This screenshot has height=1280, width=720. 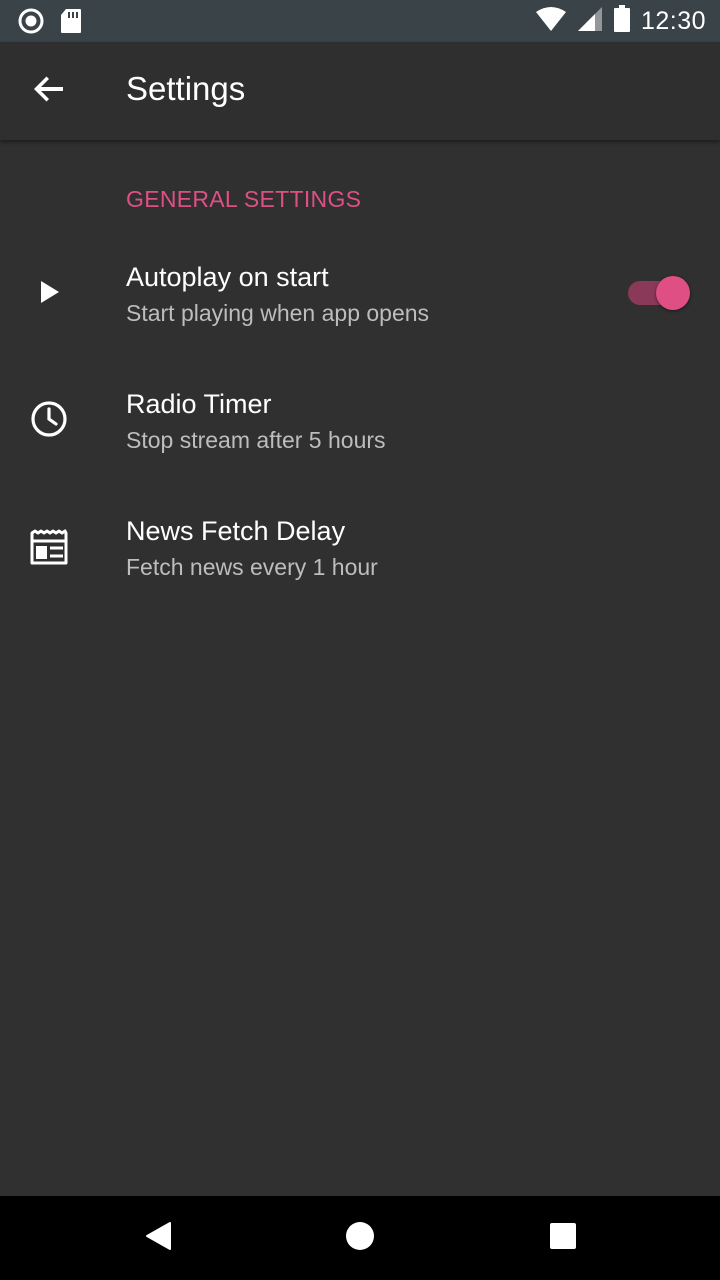 What do you see at coordinates (199, 404) in the screenshot?
I see `pref-title: Radio Timer` at bounding box center [199, 404].